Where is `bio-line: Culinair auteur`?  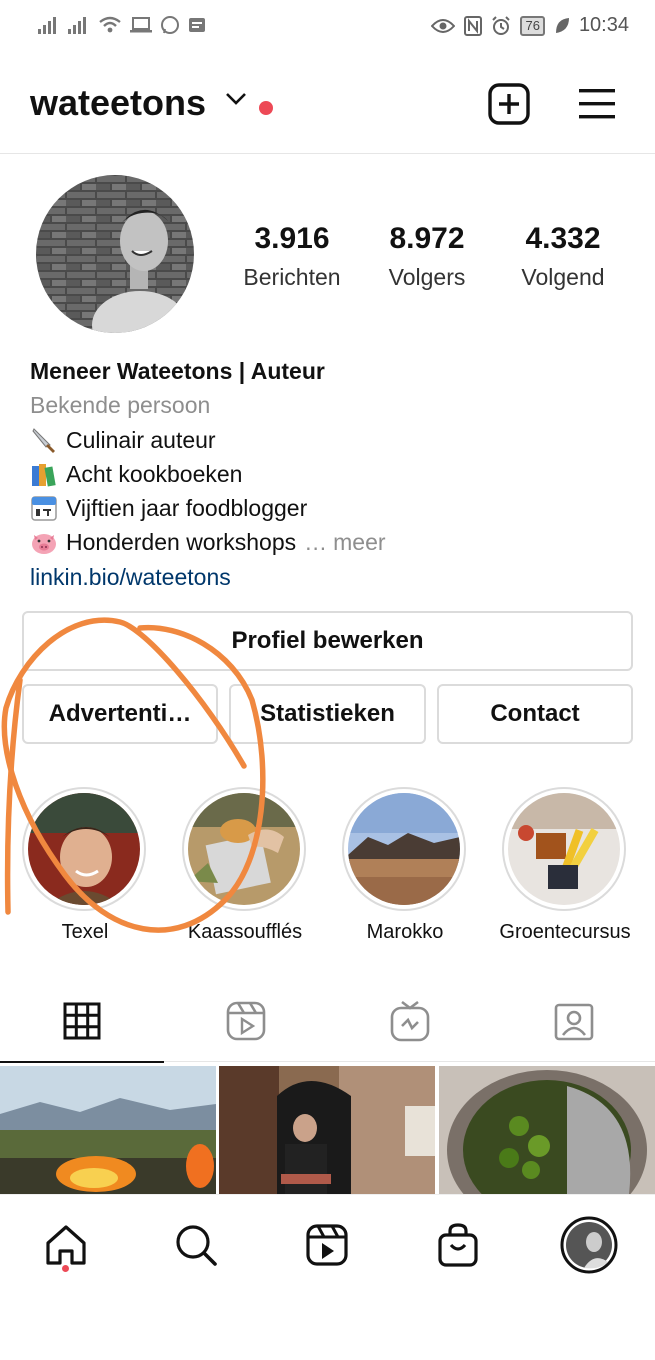
bio-line: Culinair auteur is located at coordinates (330, 440).